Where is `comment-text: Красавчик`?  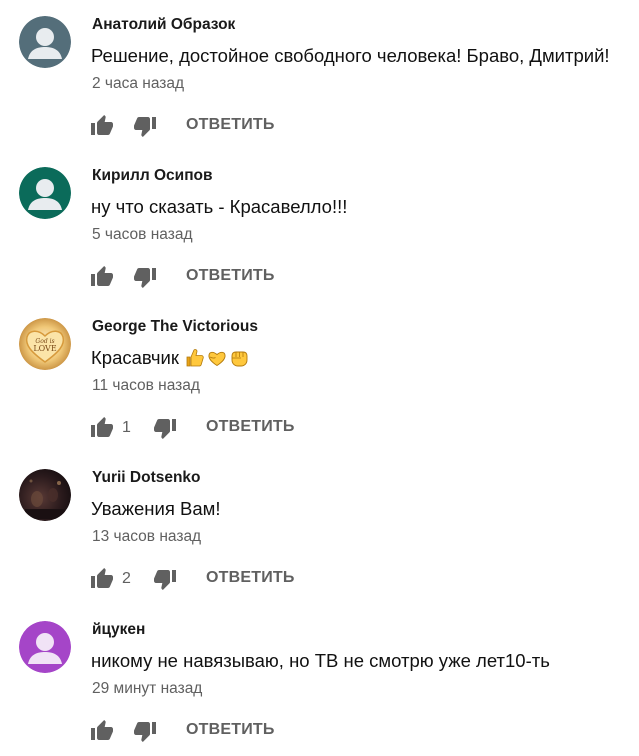
comment-text: Красавчик is located at coordinates (170, 358).